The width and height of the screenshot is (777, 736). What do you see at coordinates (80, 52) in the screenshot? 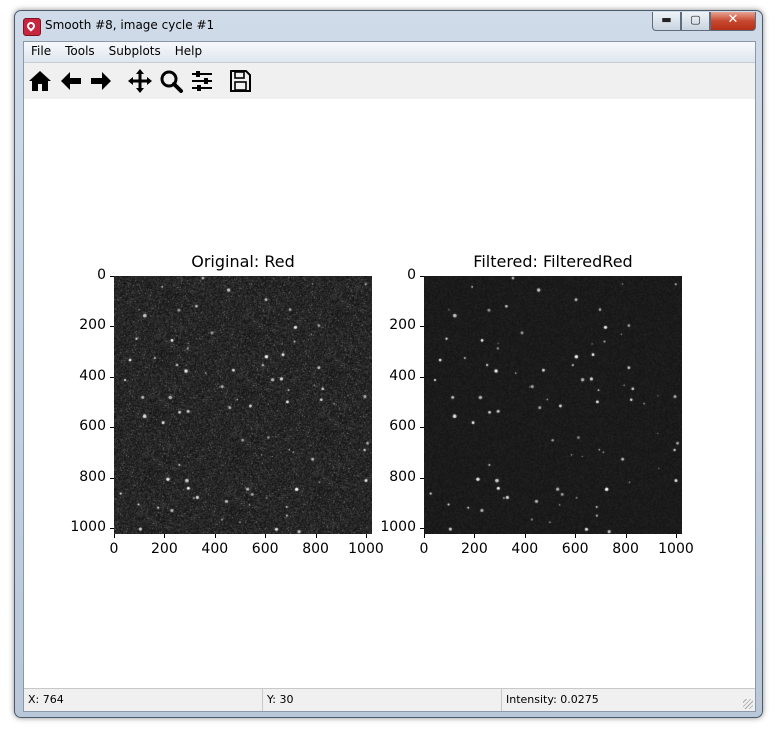
I see `menu-tools: Tools` at bounding box center [80, 52].